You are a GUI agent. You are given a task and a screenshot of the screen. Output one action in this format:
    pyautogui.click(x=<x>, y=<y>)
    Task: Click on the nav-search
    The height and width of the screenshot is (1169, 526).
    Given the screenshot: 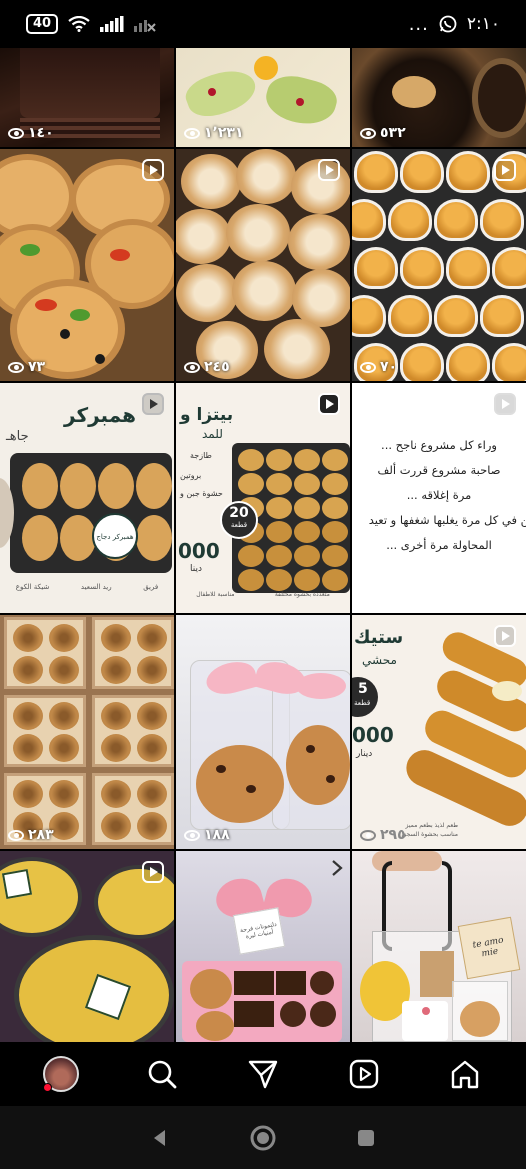 What is the action you would take?
    pyautogui.click(x=162, y=1074)
    